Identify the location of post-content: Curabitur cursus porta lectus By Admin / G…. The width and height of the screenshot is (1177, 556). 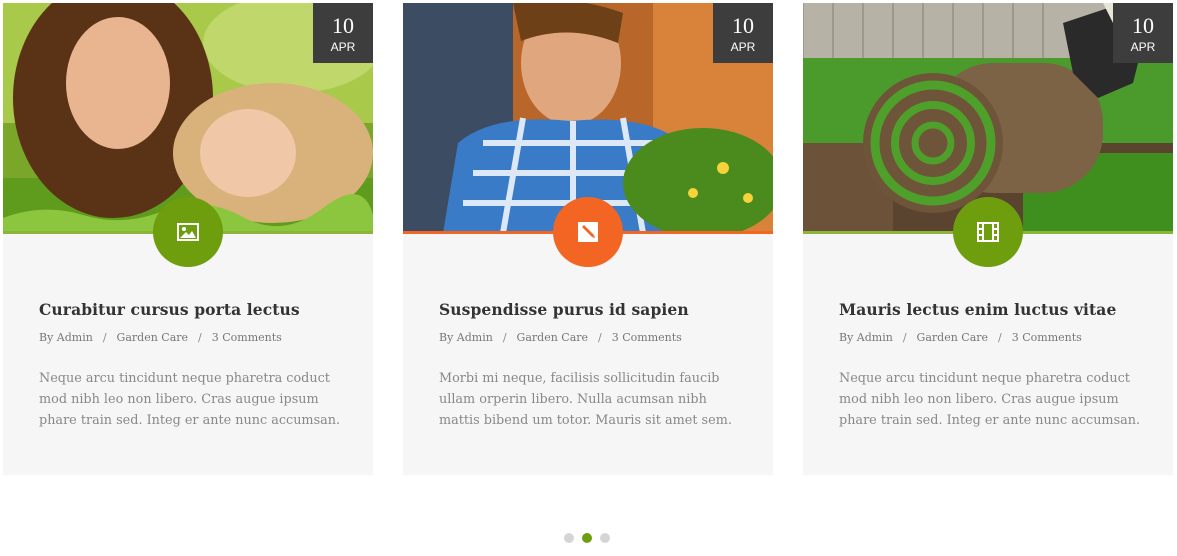
(191, 372).